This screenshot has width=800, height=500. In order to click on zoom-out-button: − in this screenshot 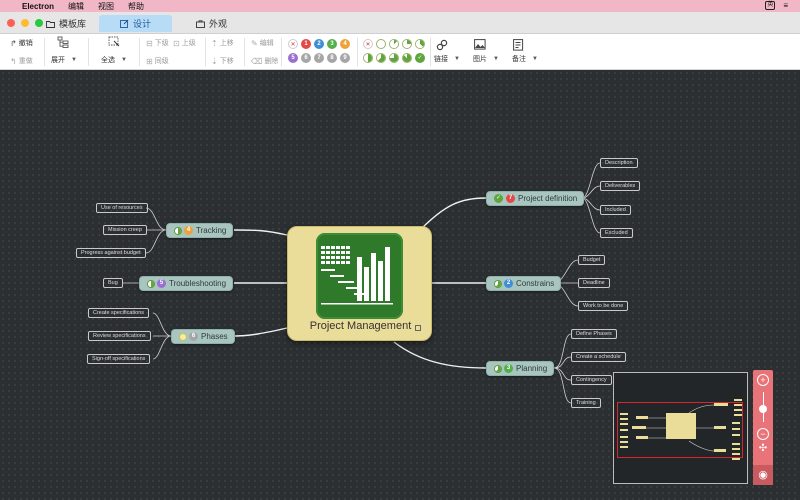, I will do `click(763, 434)`.